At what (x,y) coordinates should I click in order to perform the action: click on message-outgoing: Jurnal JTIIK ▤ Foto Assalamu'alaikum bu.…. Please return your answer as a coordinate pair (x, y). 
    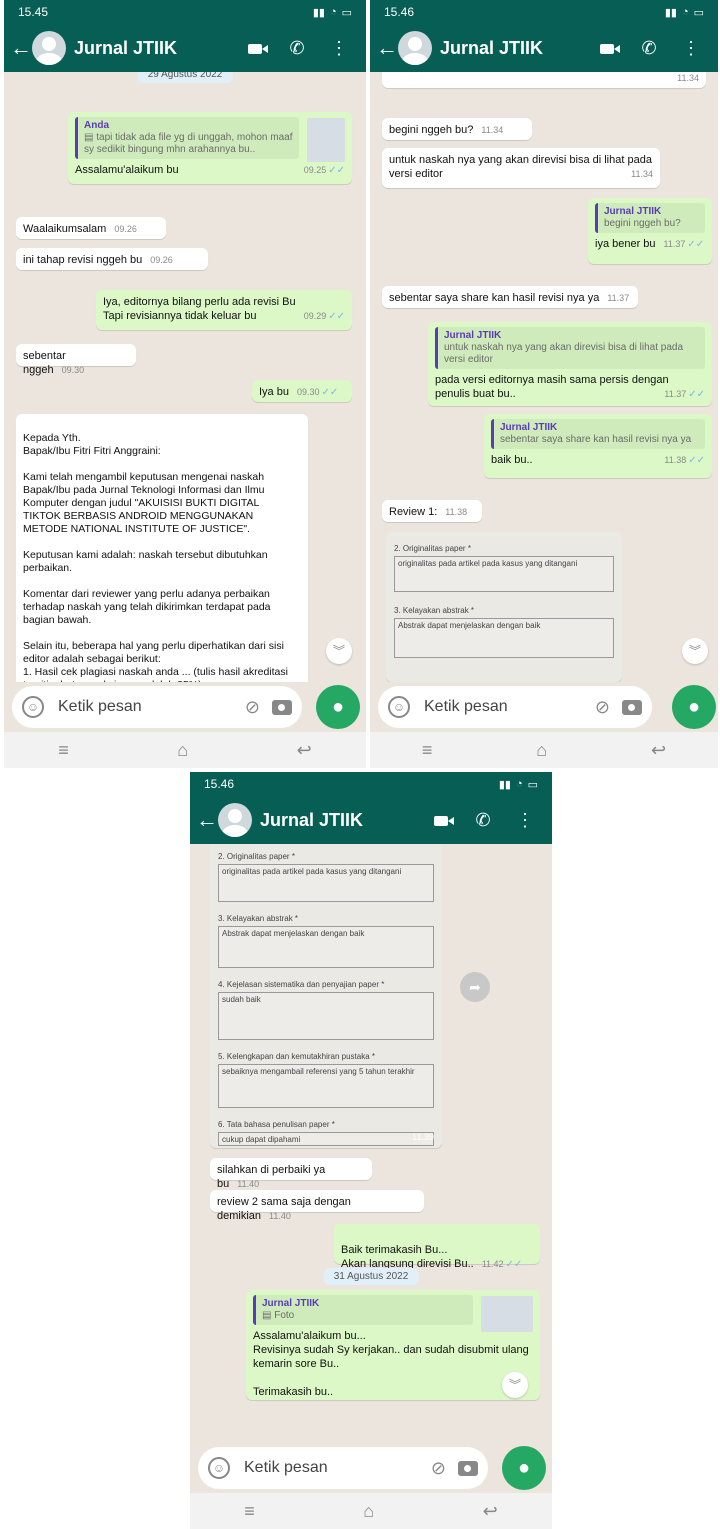
    Looking at the image, I should click on (393, 1345).